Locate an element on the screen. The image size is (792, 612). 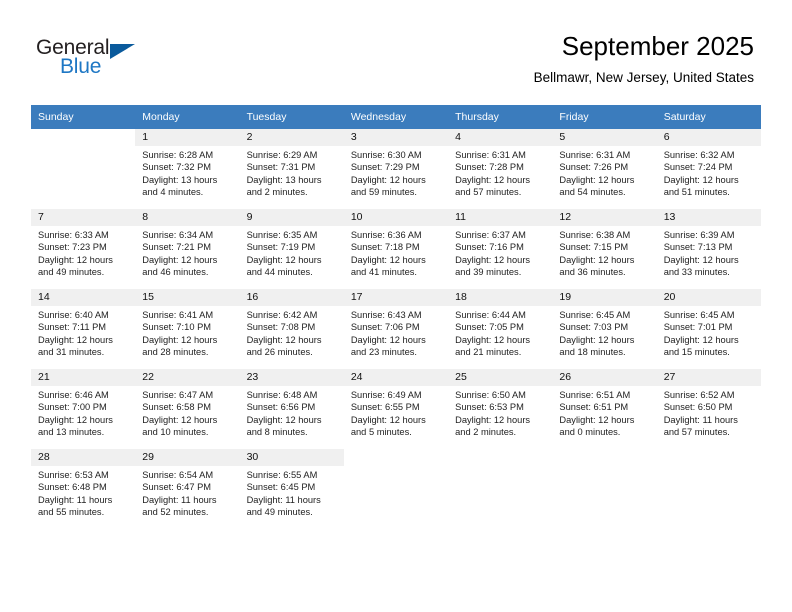
daylight-text-line2: and 33 minutes. is located at coordinates (696, 271).